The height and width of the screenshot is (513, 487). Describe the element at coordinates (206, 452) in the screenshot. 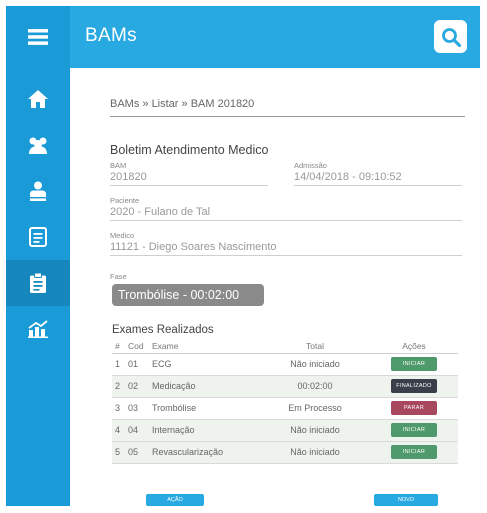

I see `row-exame: Revascularização` at that location.